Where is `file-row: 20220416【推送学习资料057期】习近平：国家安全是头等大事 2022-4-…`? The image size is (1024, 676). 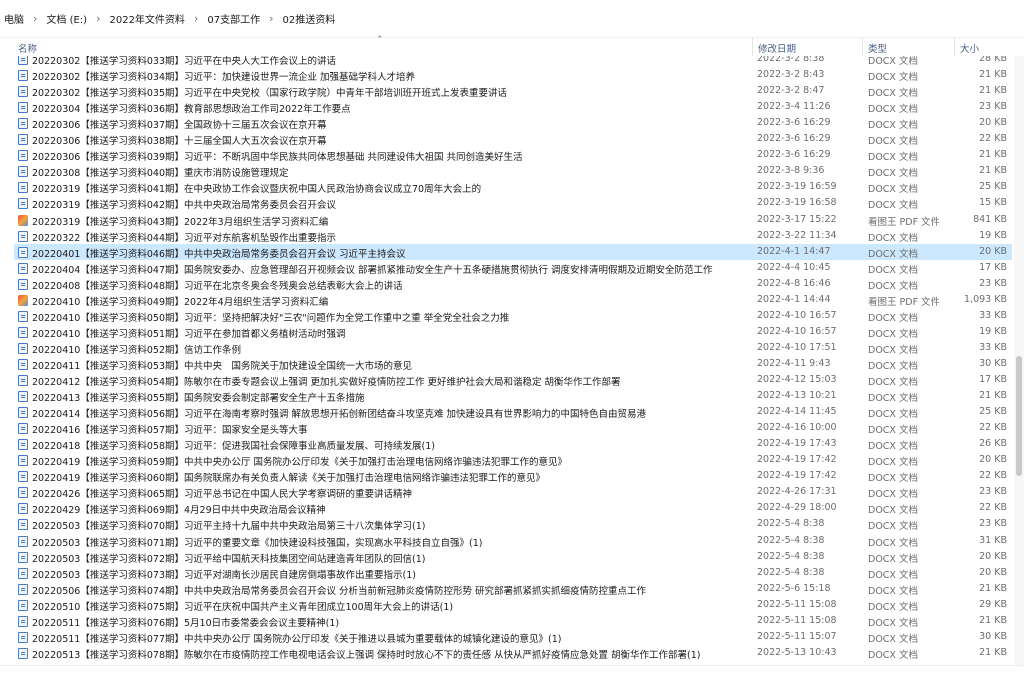 file-row: 20220416【推送学习资料057期】习近平：国家安全是头等大事 2022-4-… is located at coordinates (513, 428).